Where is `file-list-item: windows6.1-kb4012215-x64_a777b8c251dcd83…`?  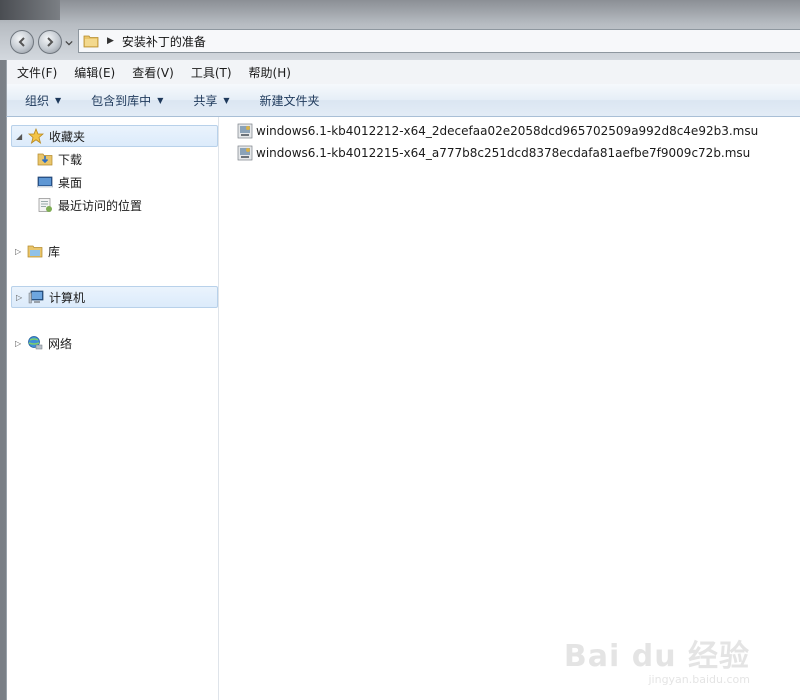 file-list-item: windows6.1-kb4012215-x64_a777b8c251dcd83… is located at coordinates (493, 153).